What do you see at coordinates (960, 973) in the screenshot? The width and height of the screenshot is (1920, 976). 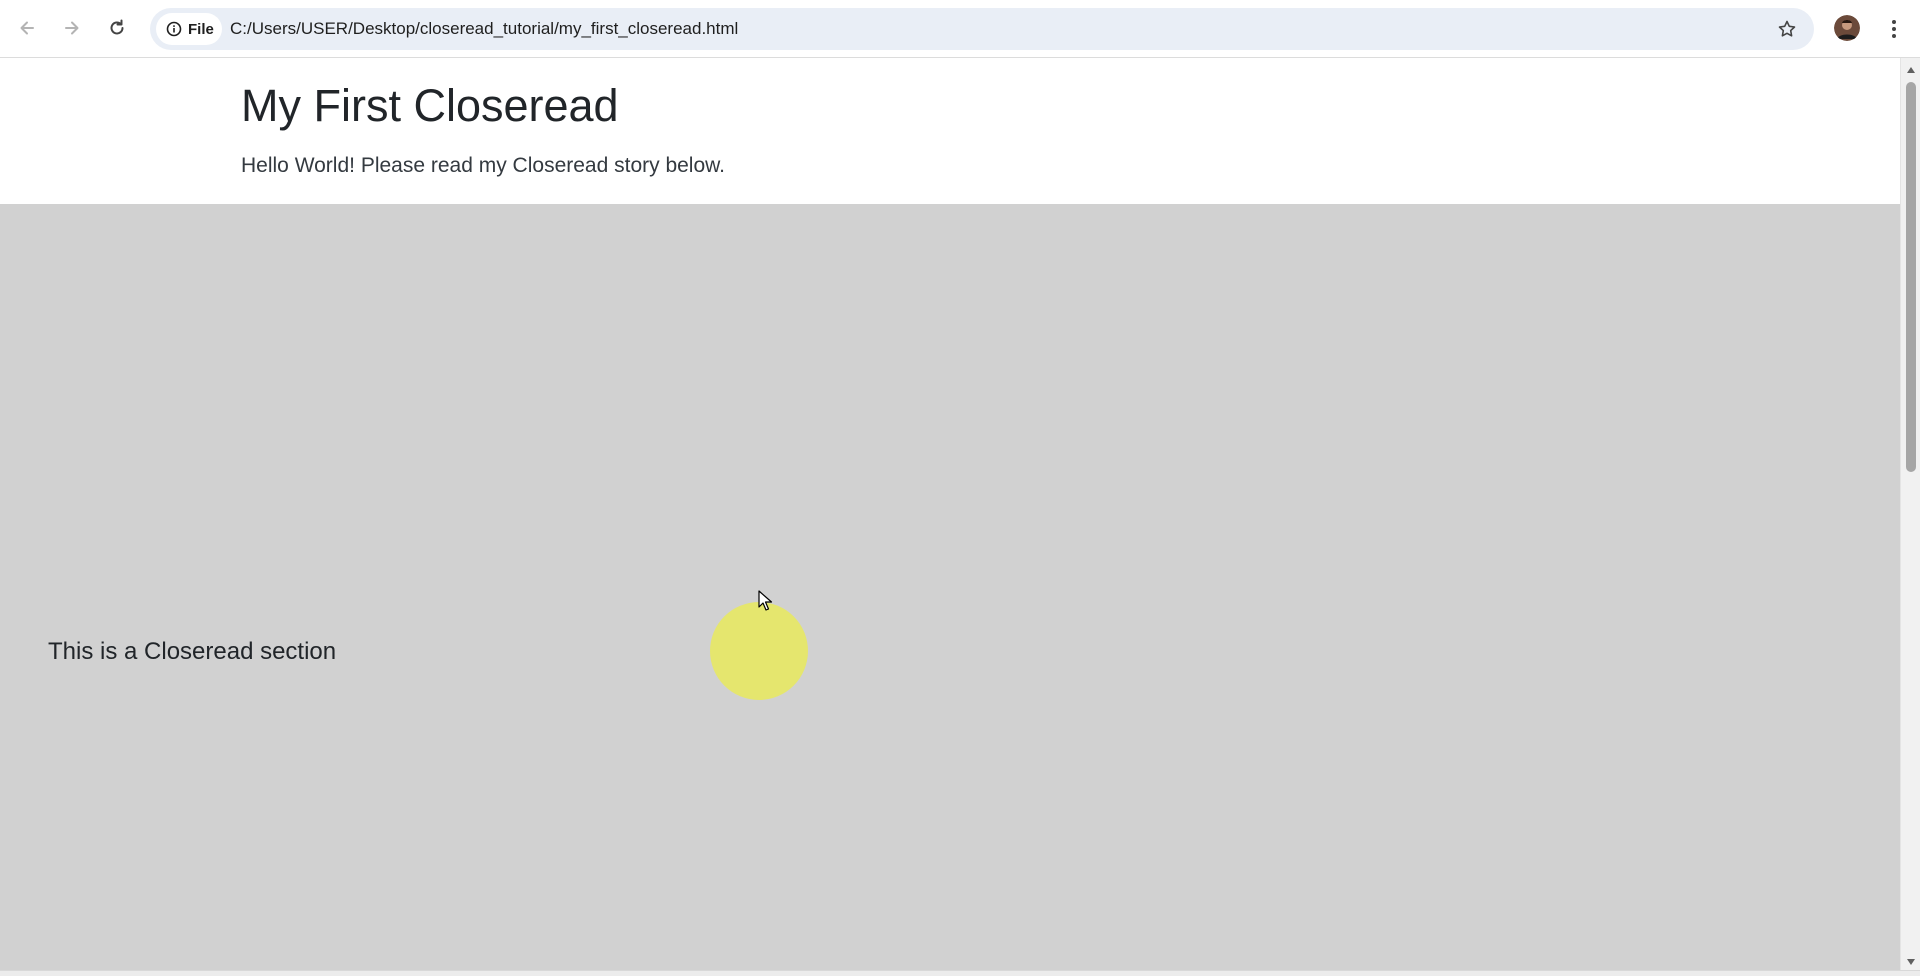 I see `window-bottom-edge` at bounding box center [960, 973].